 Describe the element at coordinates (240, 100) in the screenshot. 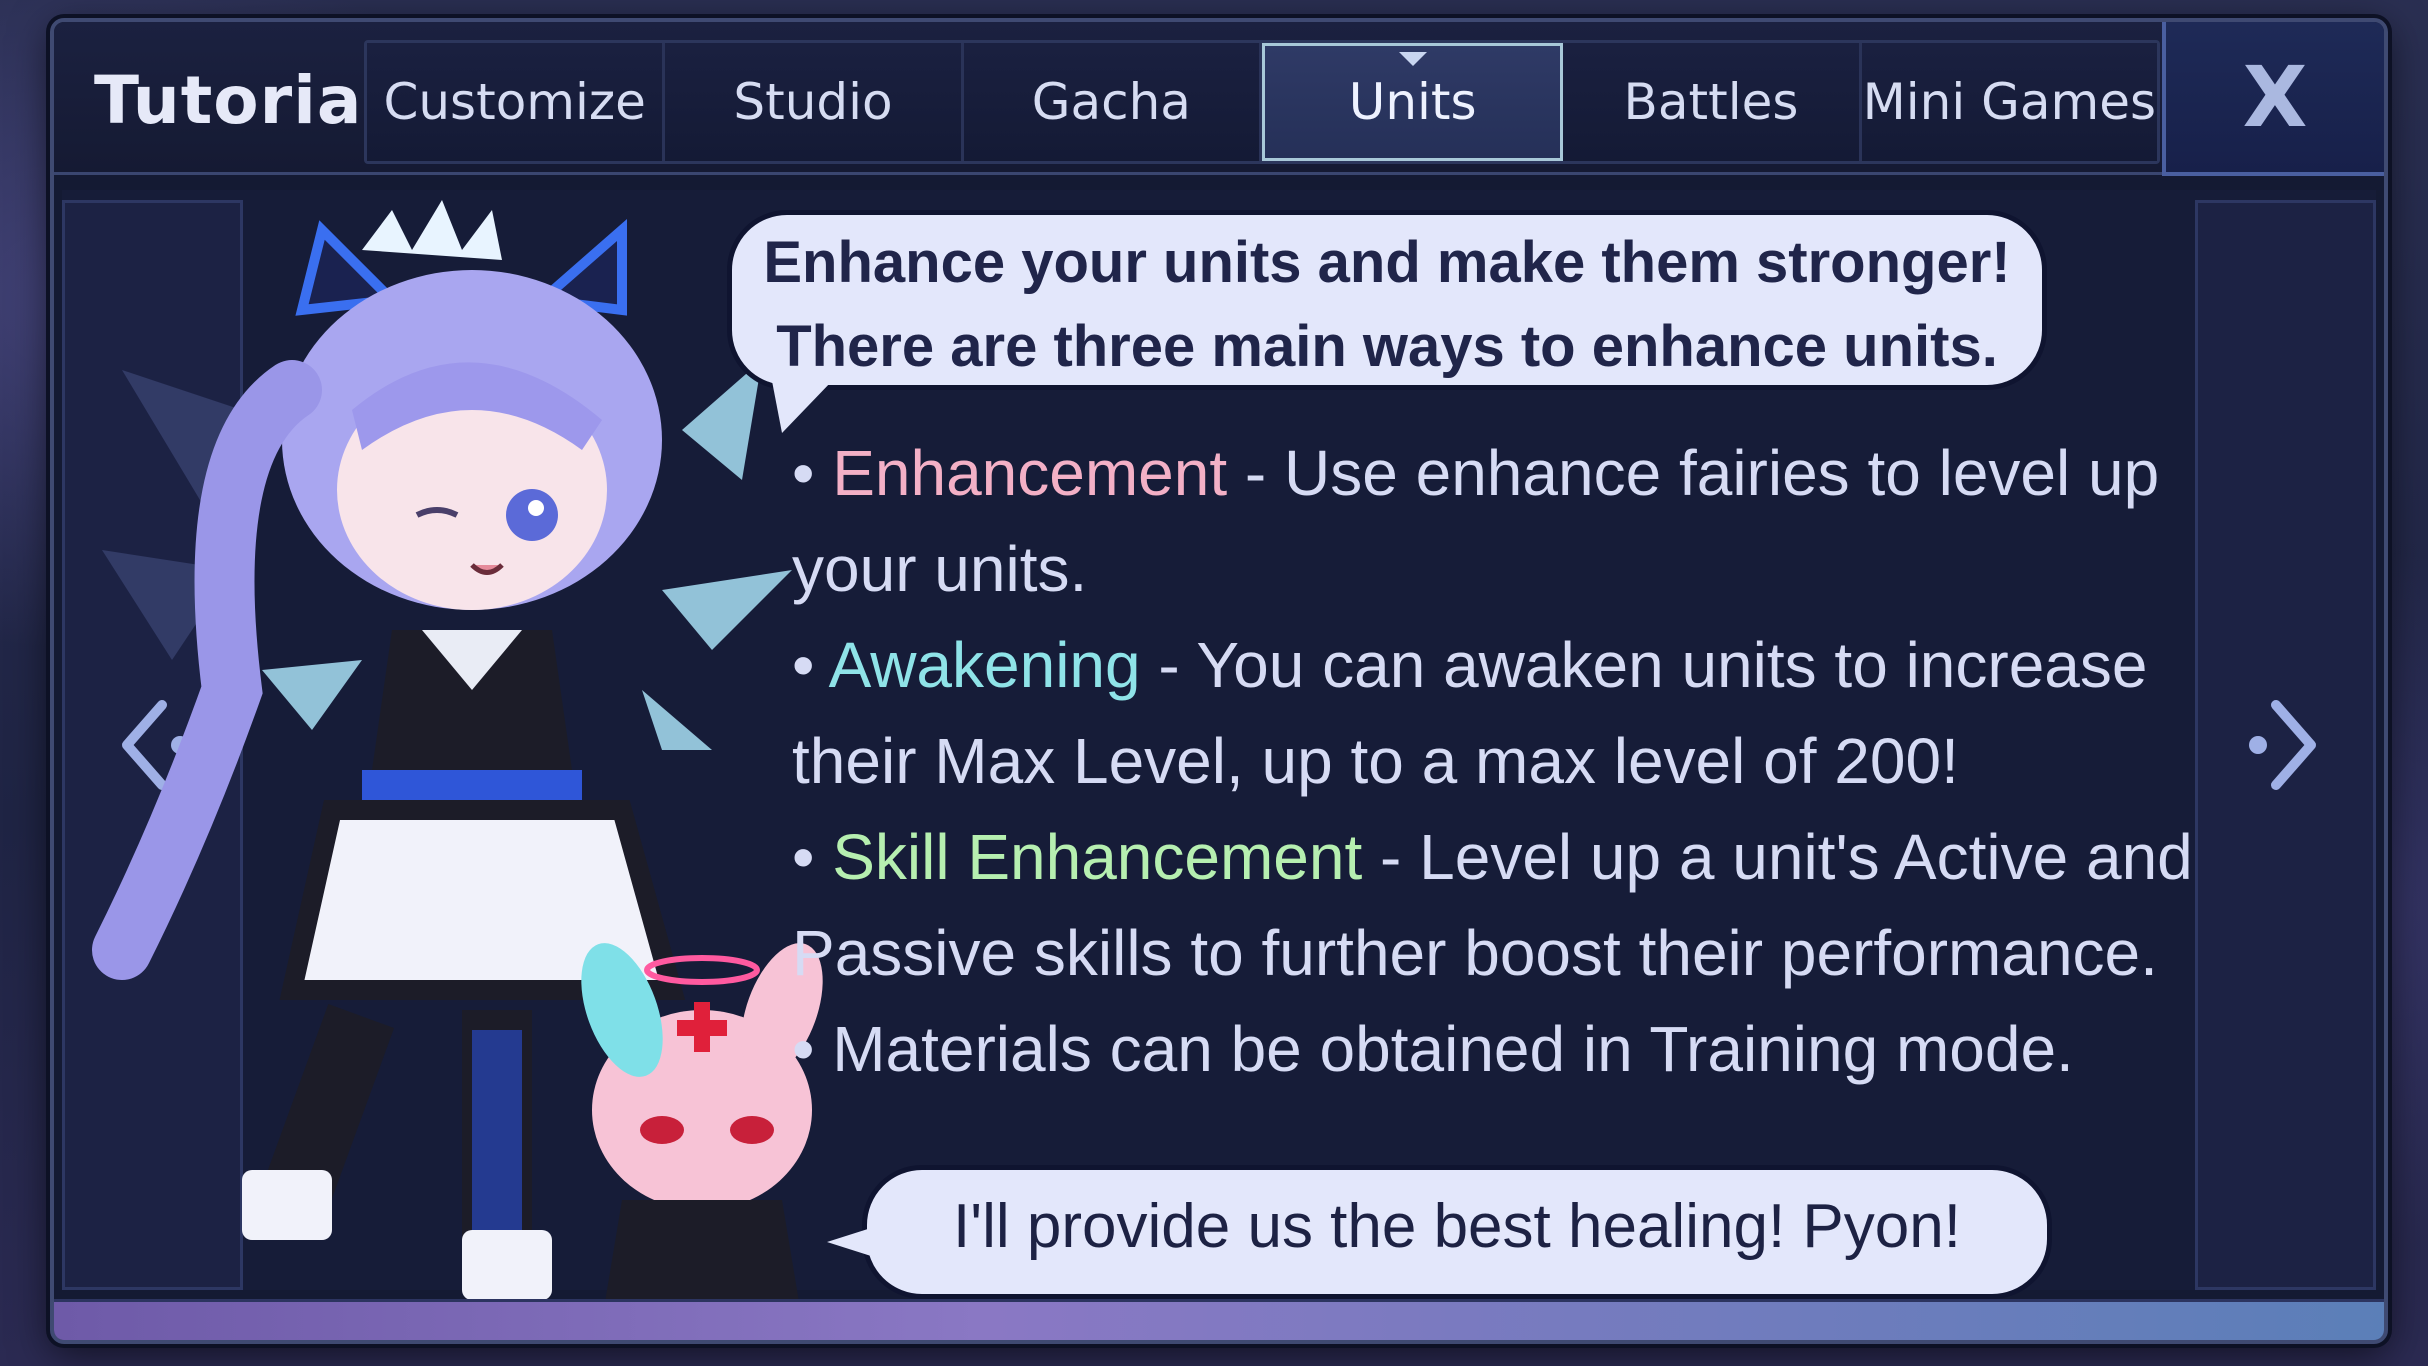

I see `page-title: Tutorial` at that location.